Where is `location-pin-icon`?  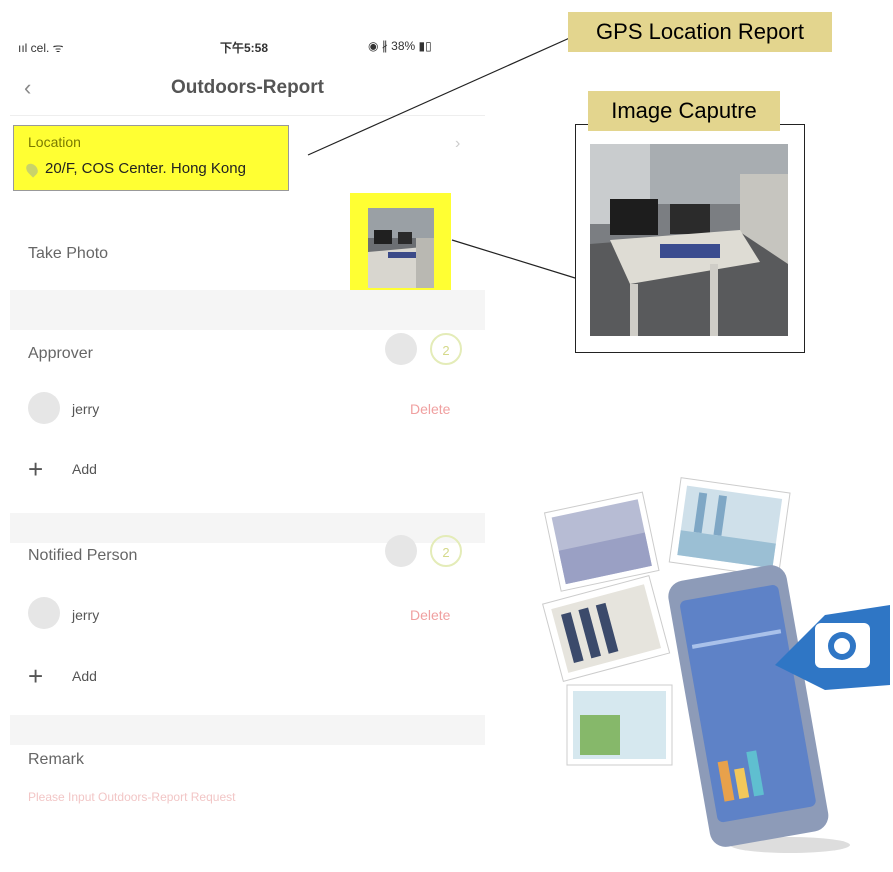 location-pin-icon is located at coordinates (32, 169).